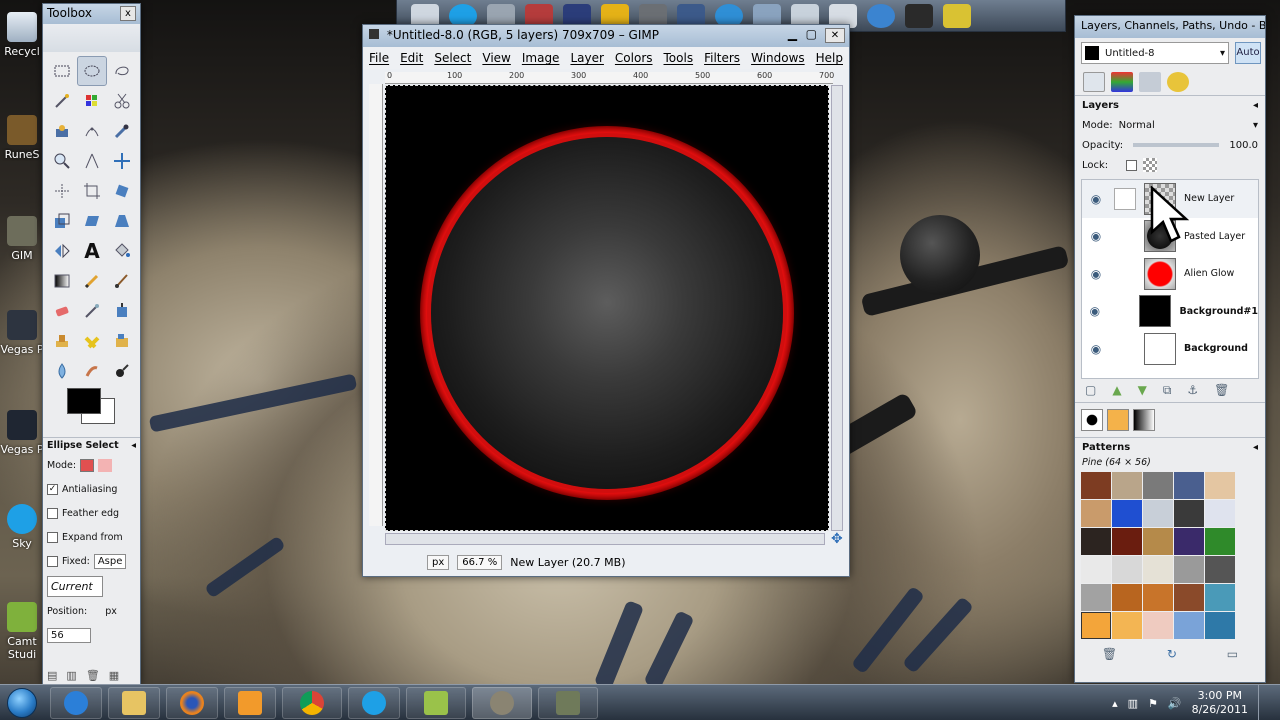  What do you see at coordinates (75, 586) in the screenshot?
I see `current-field: Current` at bounding box center [75, 586].